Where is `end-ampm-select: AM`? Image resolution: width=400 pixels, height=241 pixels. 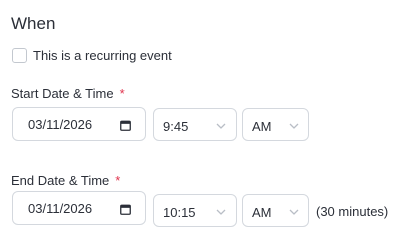 end-ampm-select: AM is located at coordinates (275, 210).